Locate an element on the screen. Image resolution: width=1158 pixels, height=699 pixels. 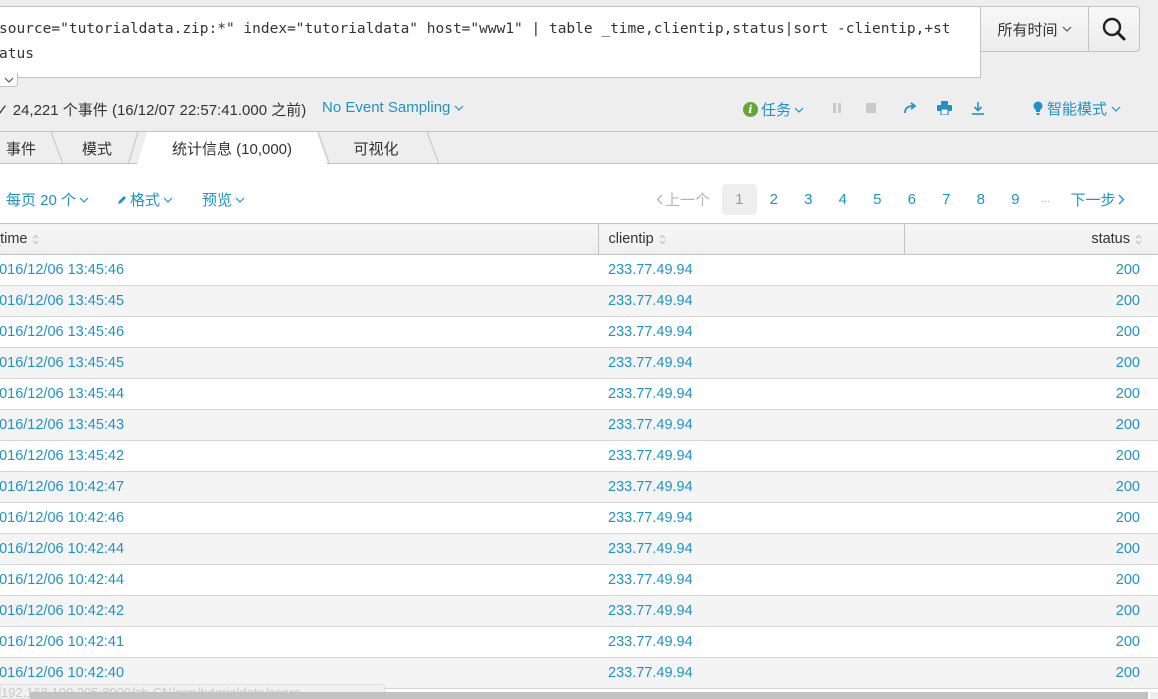
cell-time-text: 2016/12/06 13:45:42 is located at coordinates (62, 456).